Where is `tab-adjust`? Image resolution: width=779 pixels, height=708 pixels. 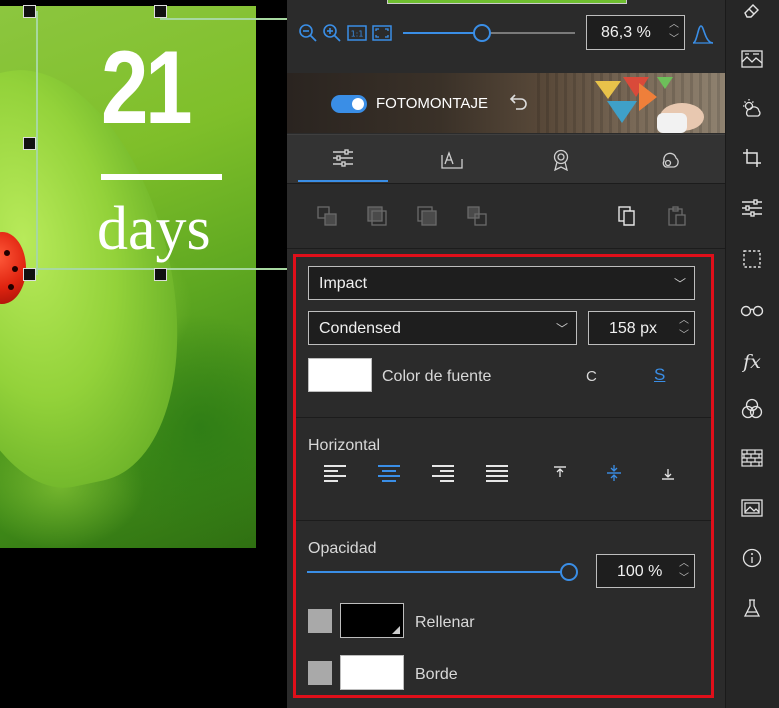
tab-adjust is located at coordinates (343, 159).